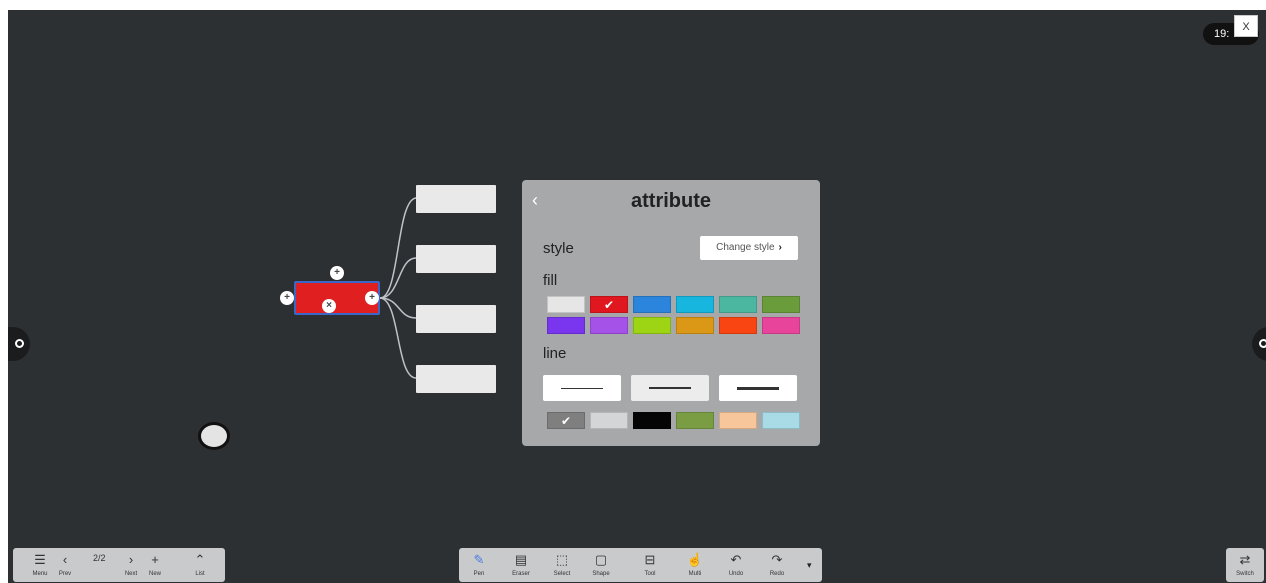  I want to click on multi-touch-button: ☝ Multi, so click(695, 565).